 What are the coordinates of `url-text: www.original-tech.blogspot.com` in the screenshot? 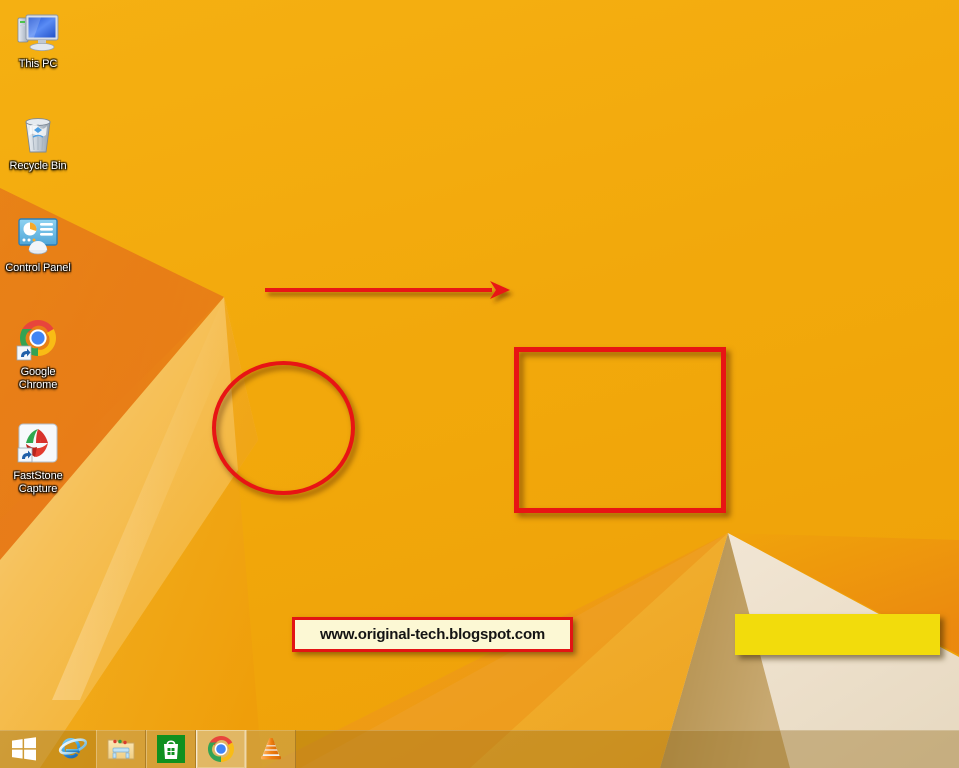 It's located at (432, 634).